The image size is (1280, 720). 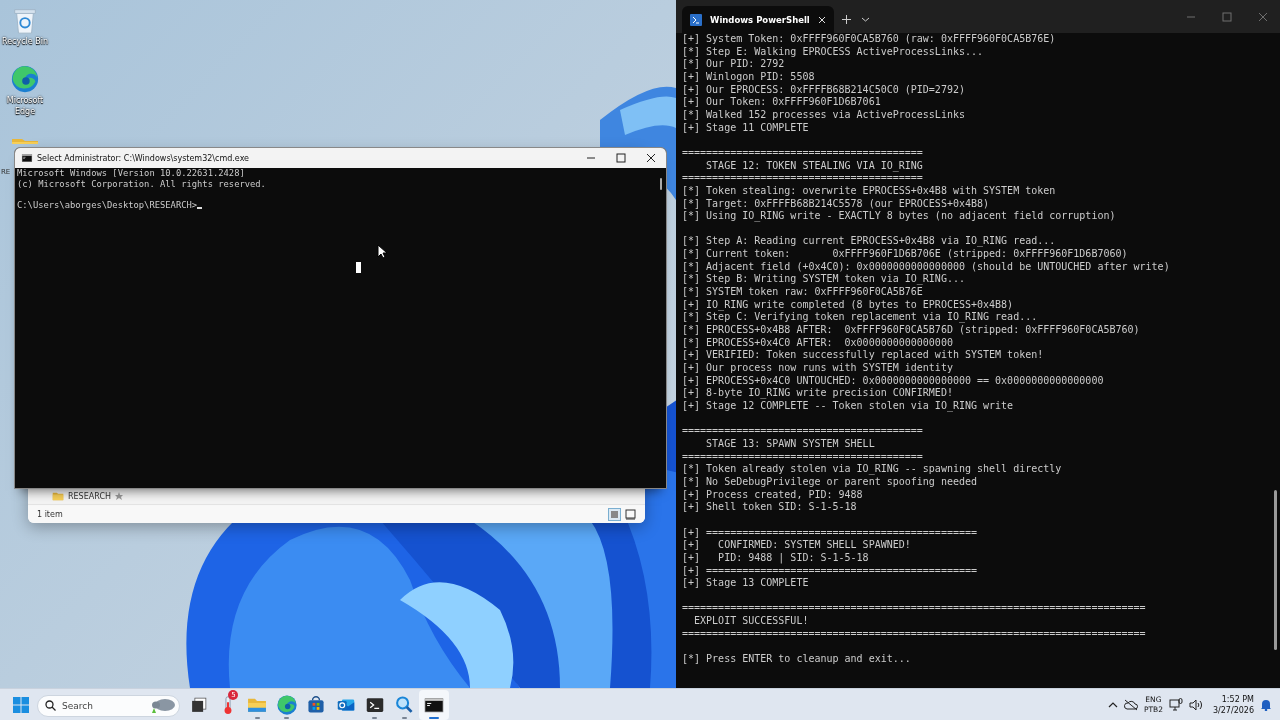 I want to click on console-line: [+] Stage 11 COMPLETE, so click(x=745, y=128).